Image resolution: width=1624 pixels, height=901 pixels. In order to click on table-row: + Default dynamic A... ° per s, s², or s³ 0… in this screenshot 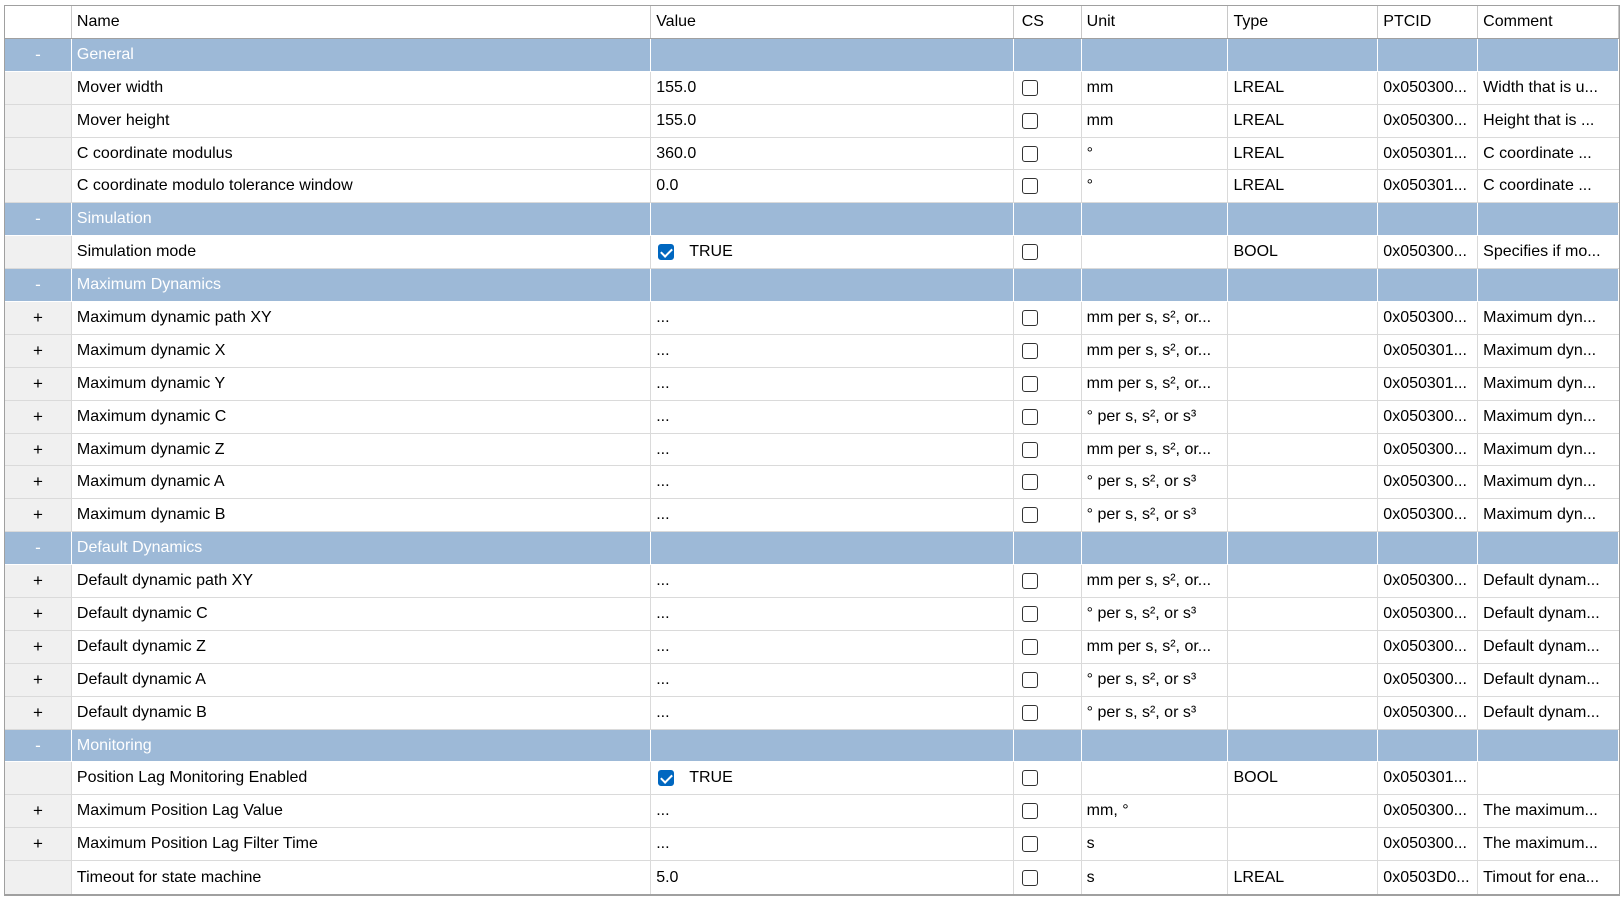, I will do `click(812, 680)`.